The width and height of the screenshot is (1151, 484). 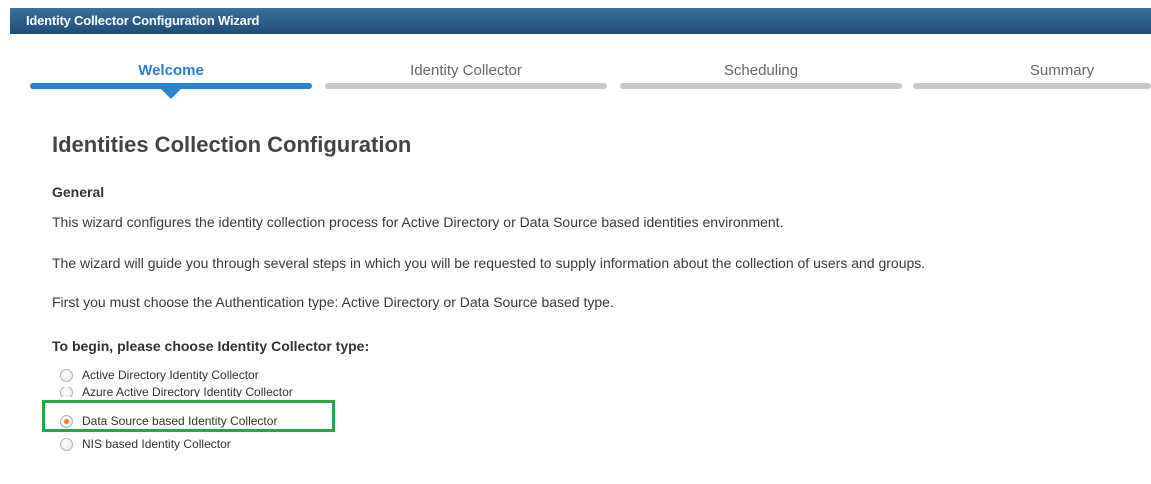 What do you see at coordinates (466, 70) in the screenshot?
I see `step-label: Identity Collector` at bounding box center [466, 70].